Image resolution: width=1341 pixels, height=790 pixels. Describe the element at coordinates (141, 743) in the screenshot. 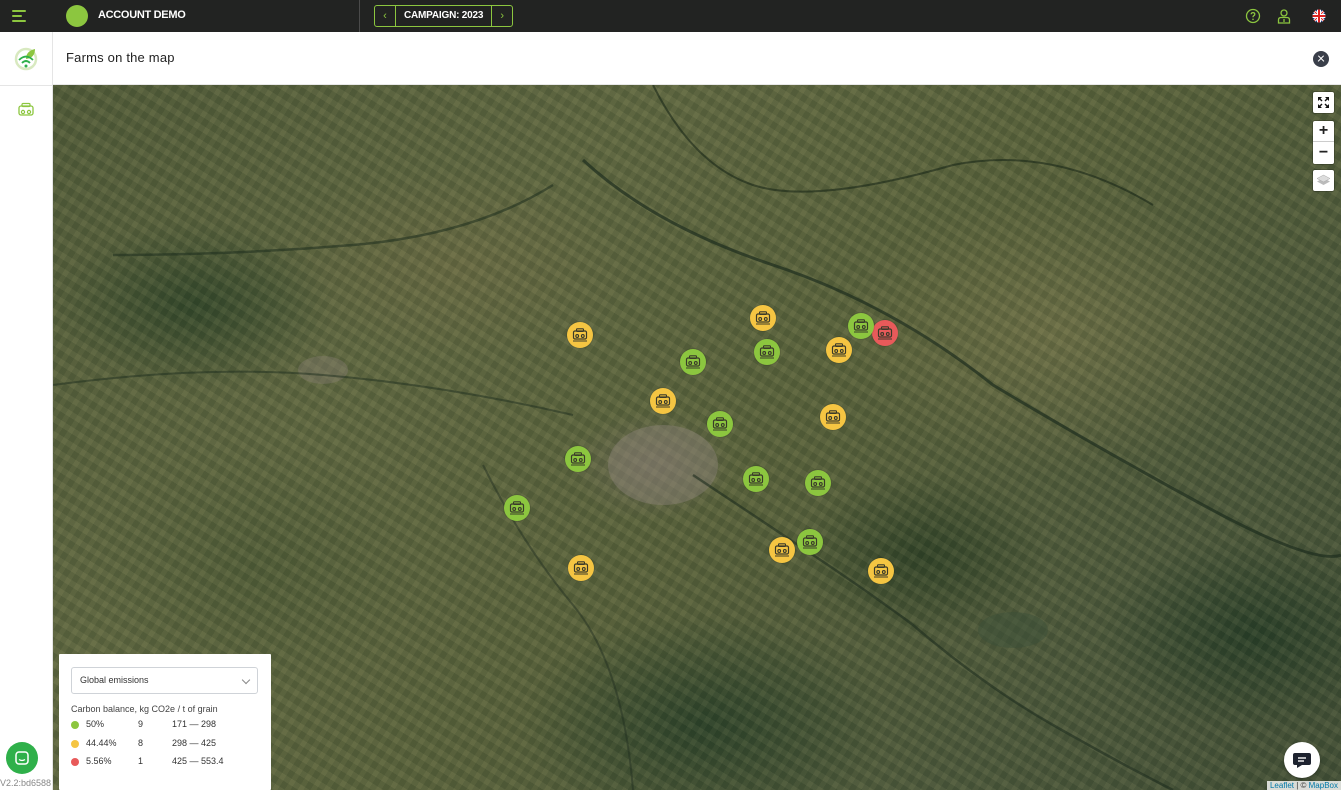

I see `legend-count: 8` at that location.